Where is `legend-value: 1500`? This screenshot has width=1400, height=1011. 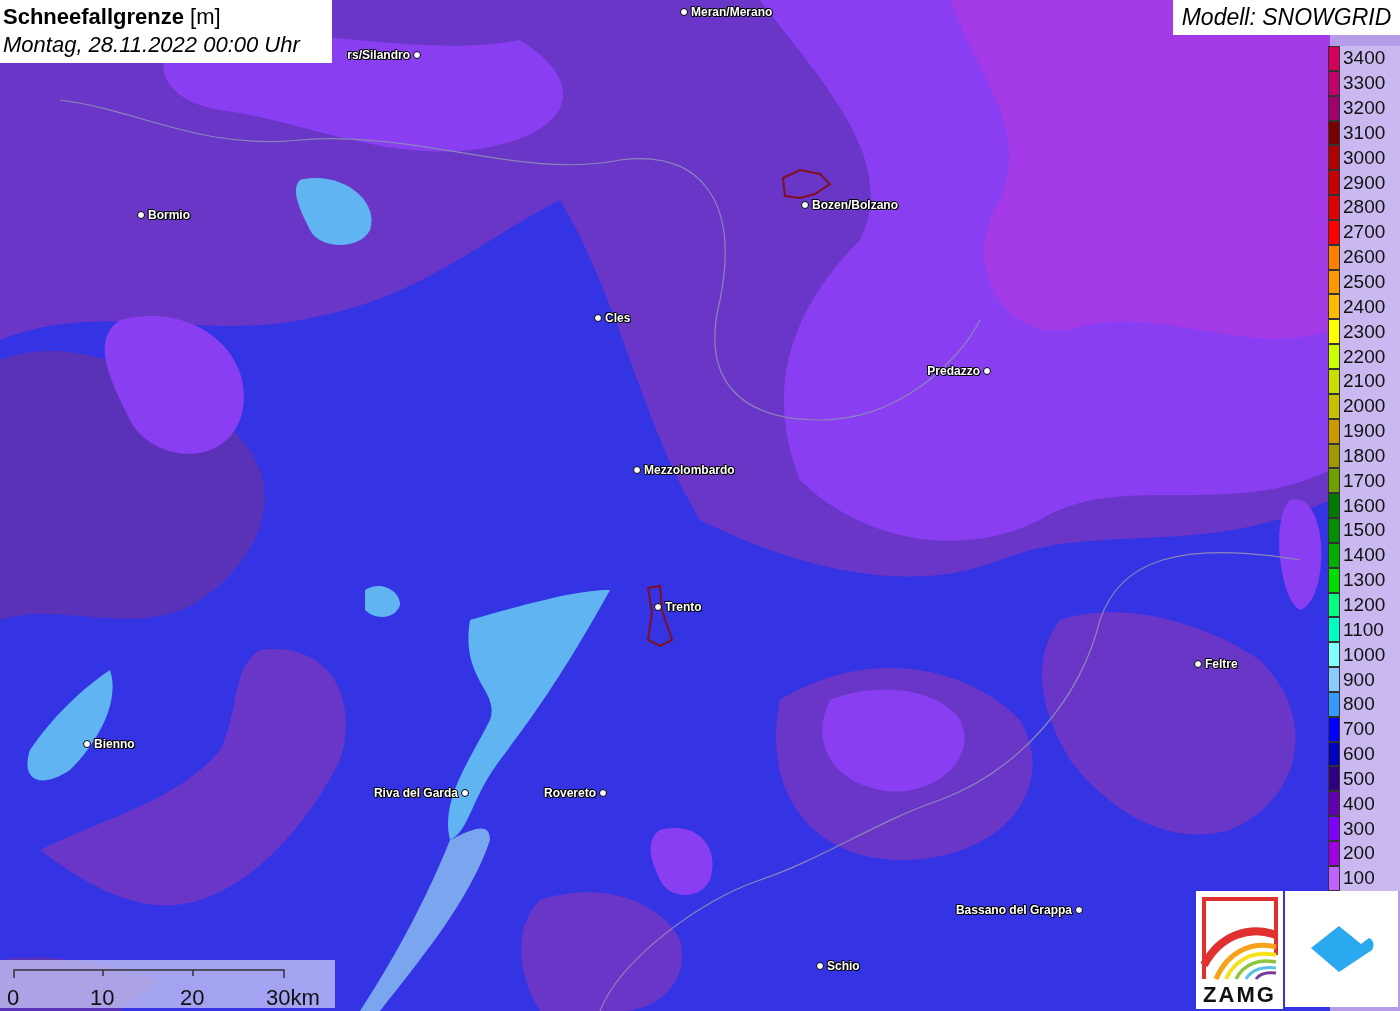
legend-value: 1500 is located at coordinates (1364, 530).